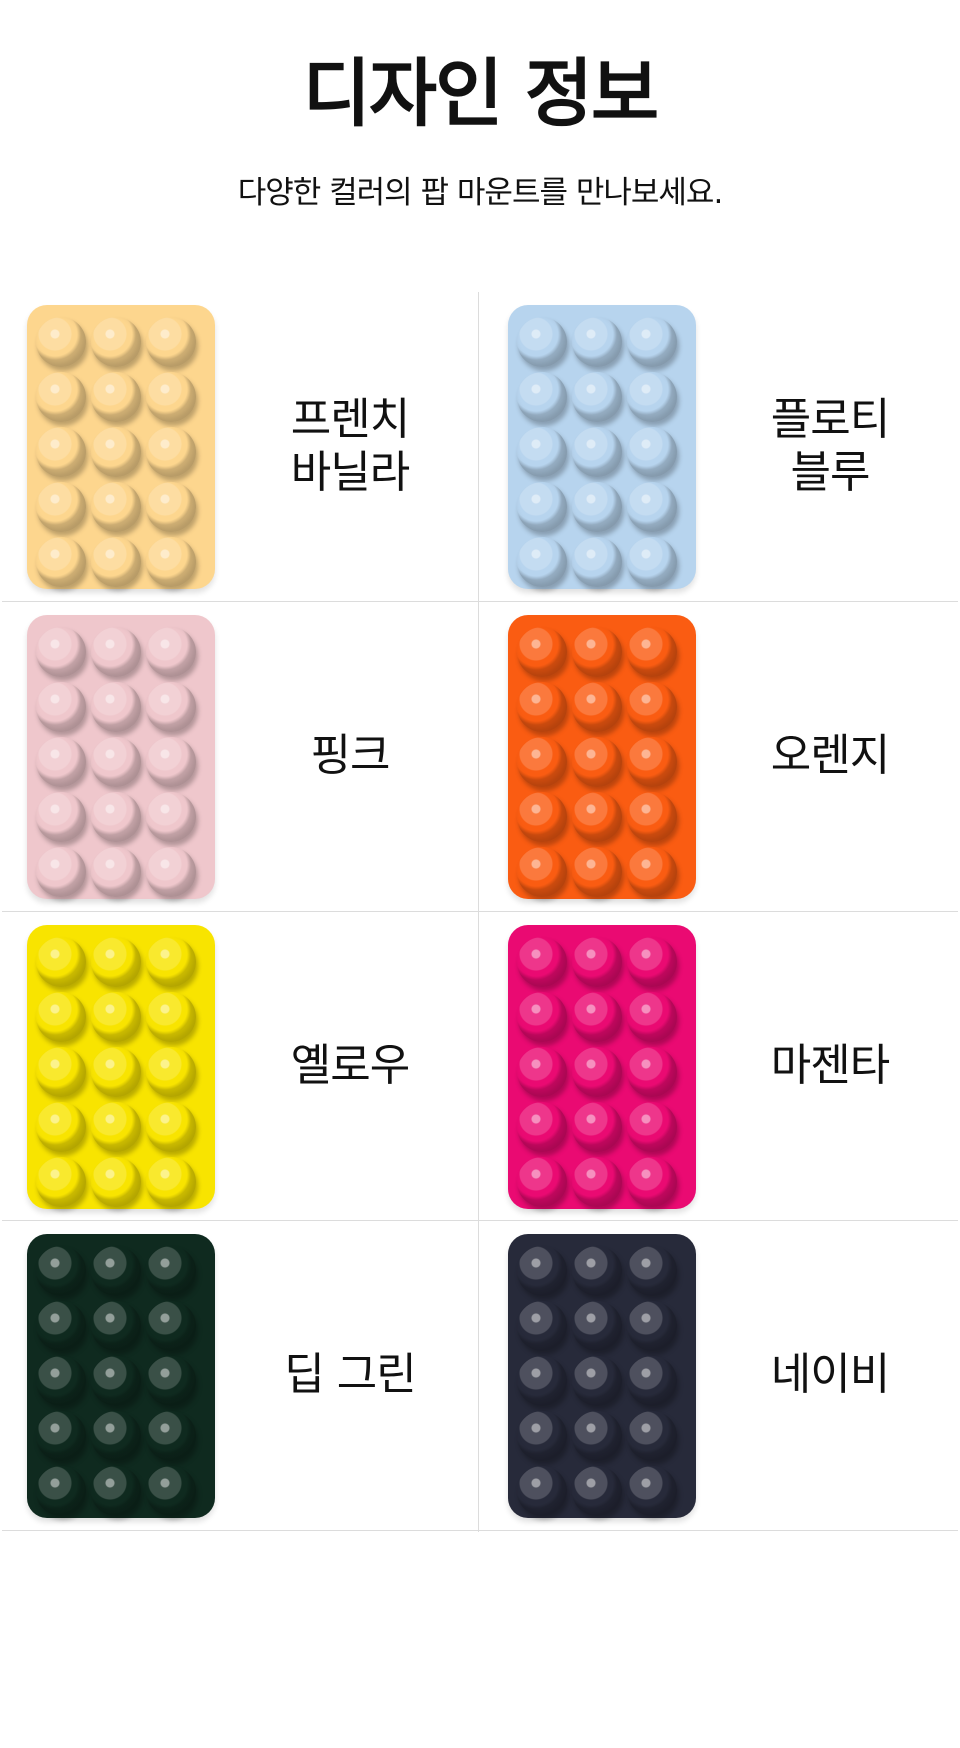 Image resolution: width=960 pixels, height=1748 pixels. I want to click on color-name-line: 오렌지, so click(830, 756).